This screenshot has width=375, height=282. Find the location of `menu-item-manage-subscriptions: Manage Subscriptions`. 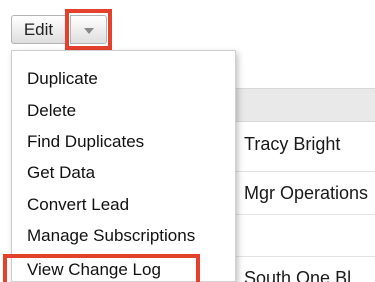

menu-item-manage-subscriptions: Manage Subscriptions is located at coordinates (111, 236).